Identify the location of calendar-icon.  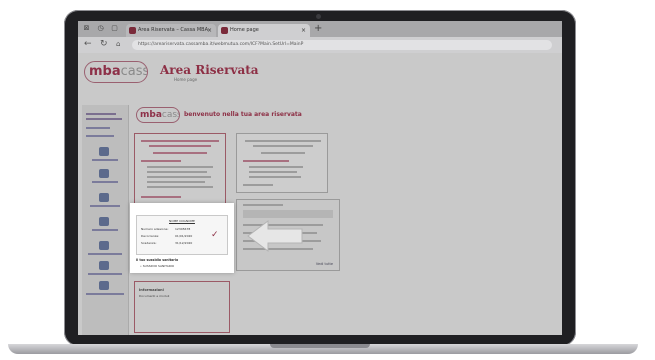
(104, 265).